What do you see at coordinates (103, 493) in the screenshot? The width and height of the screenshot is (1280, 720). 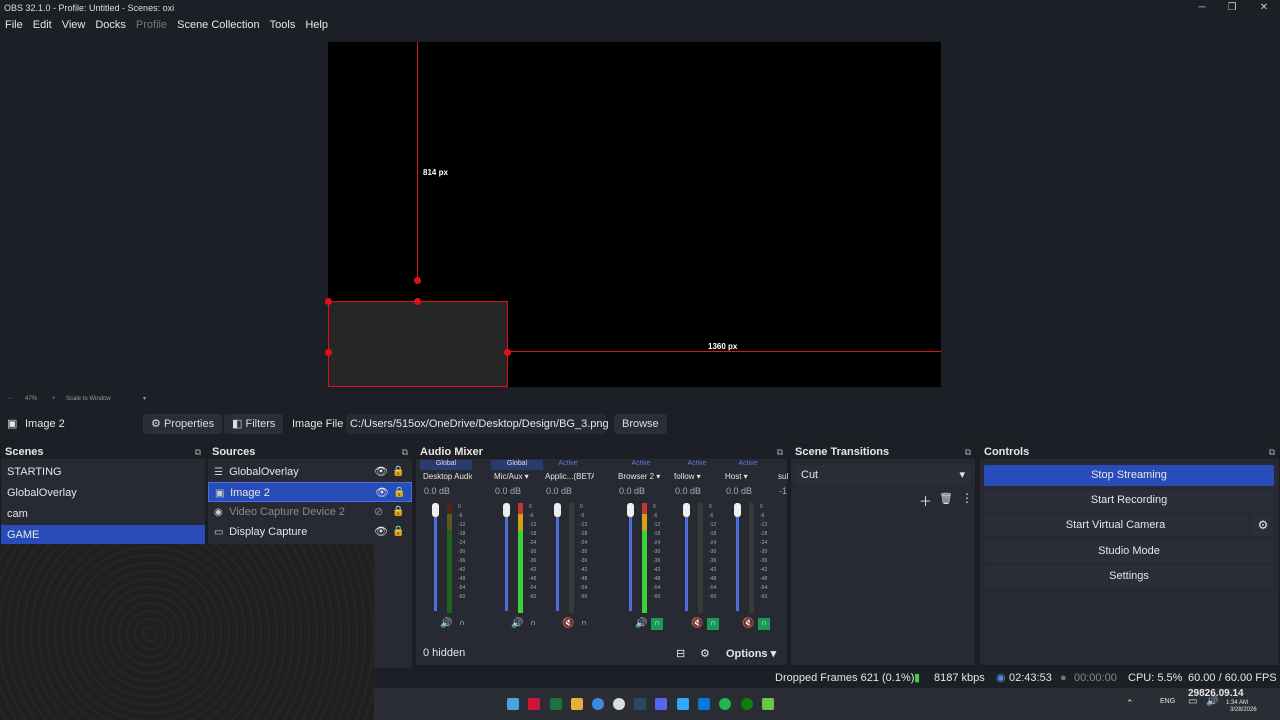 I see `scene-item-globaloverlay: GlobalOverlay` at bounding box center [103, 493].